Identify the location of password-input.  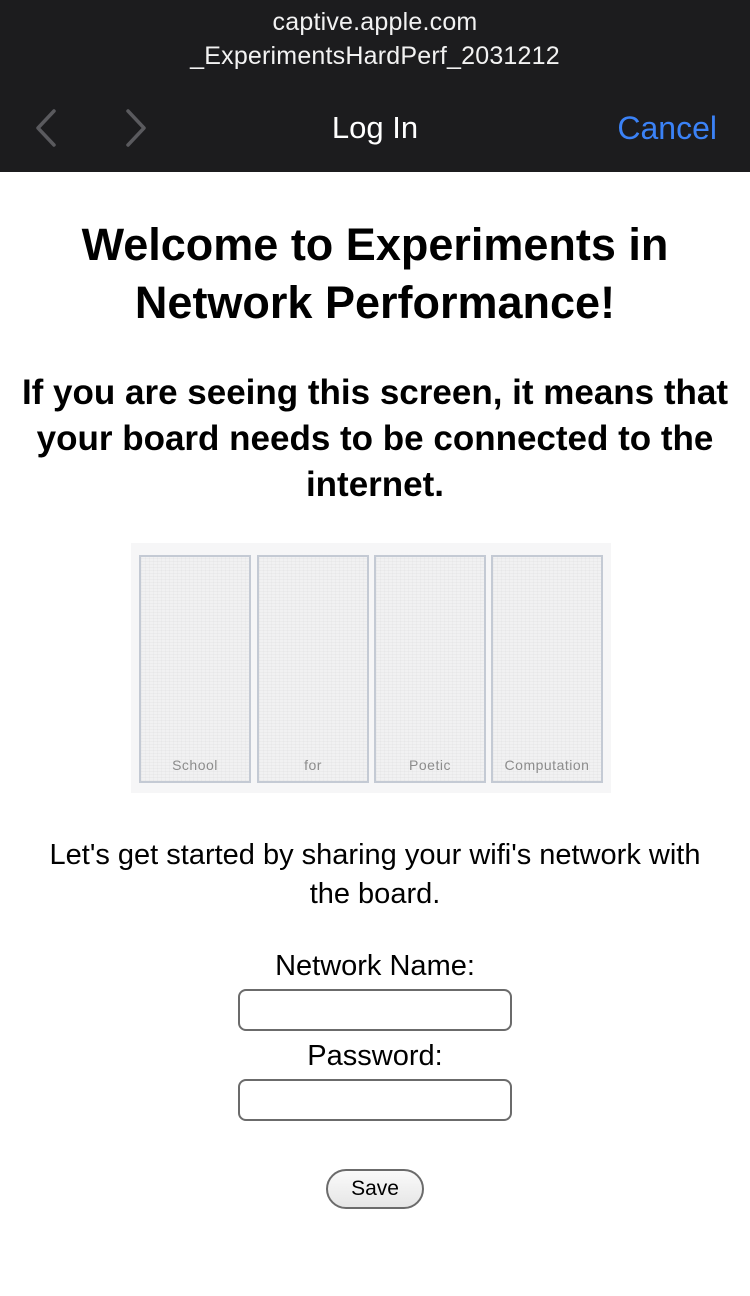
(375, 1100).